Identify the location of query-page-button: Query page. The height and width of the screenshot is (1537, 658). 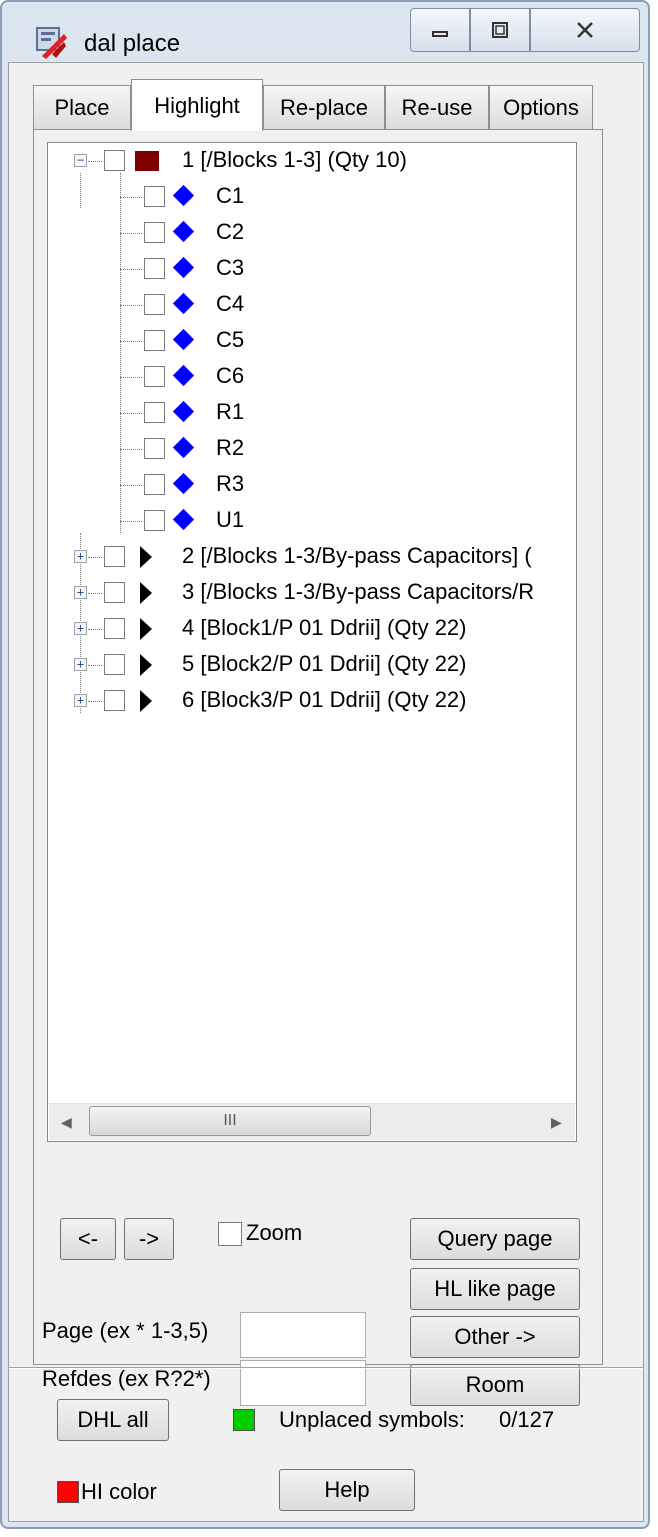
(495, 1239).